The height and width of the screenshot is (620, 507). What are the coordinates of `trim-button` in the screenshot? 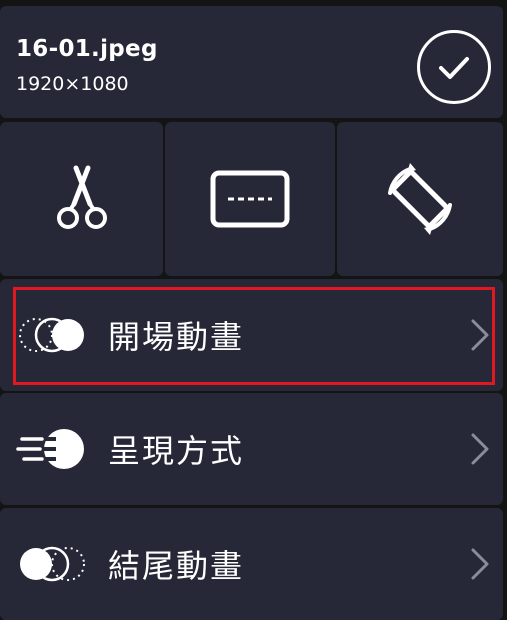 It's located at (81, 199).